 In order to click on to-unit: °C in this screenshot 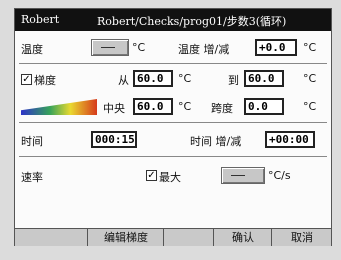, I will do `click(310, 78)`.